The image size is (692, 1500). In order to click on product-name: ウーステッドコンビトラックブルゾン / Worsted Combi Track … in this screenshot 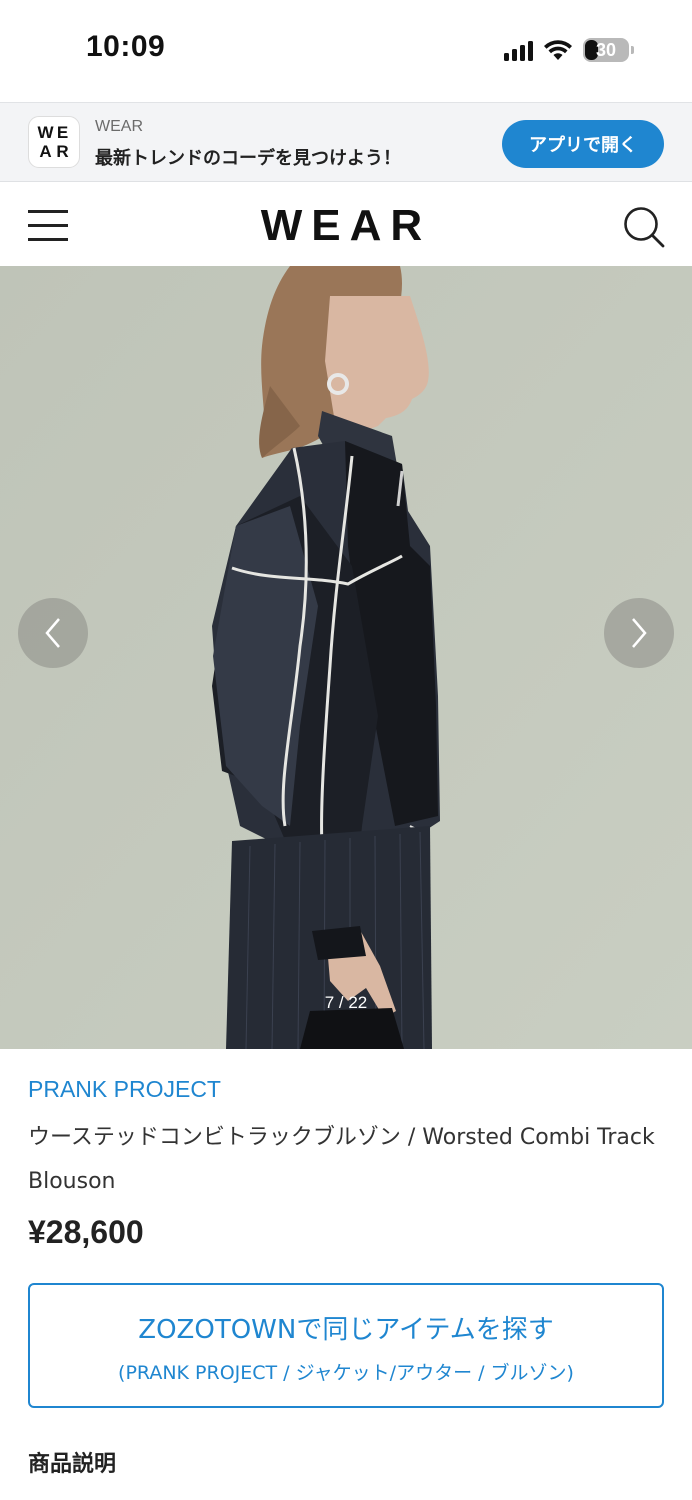, I will do `click(341, 1159)`.